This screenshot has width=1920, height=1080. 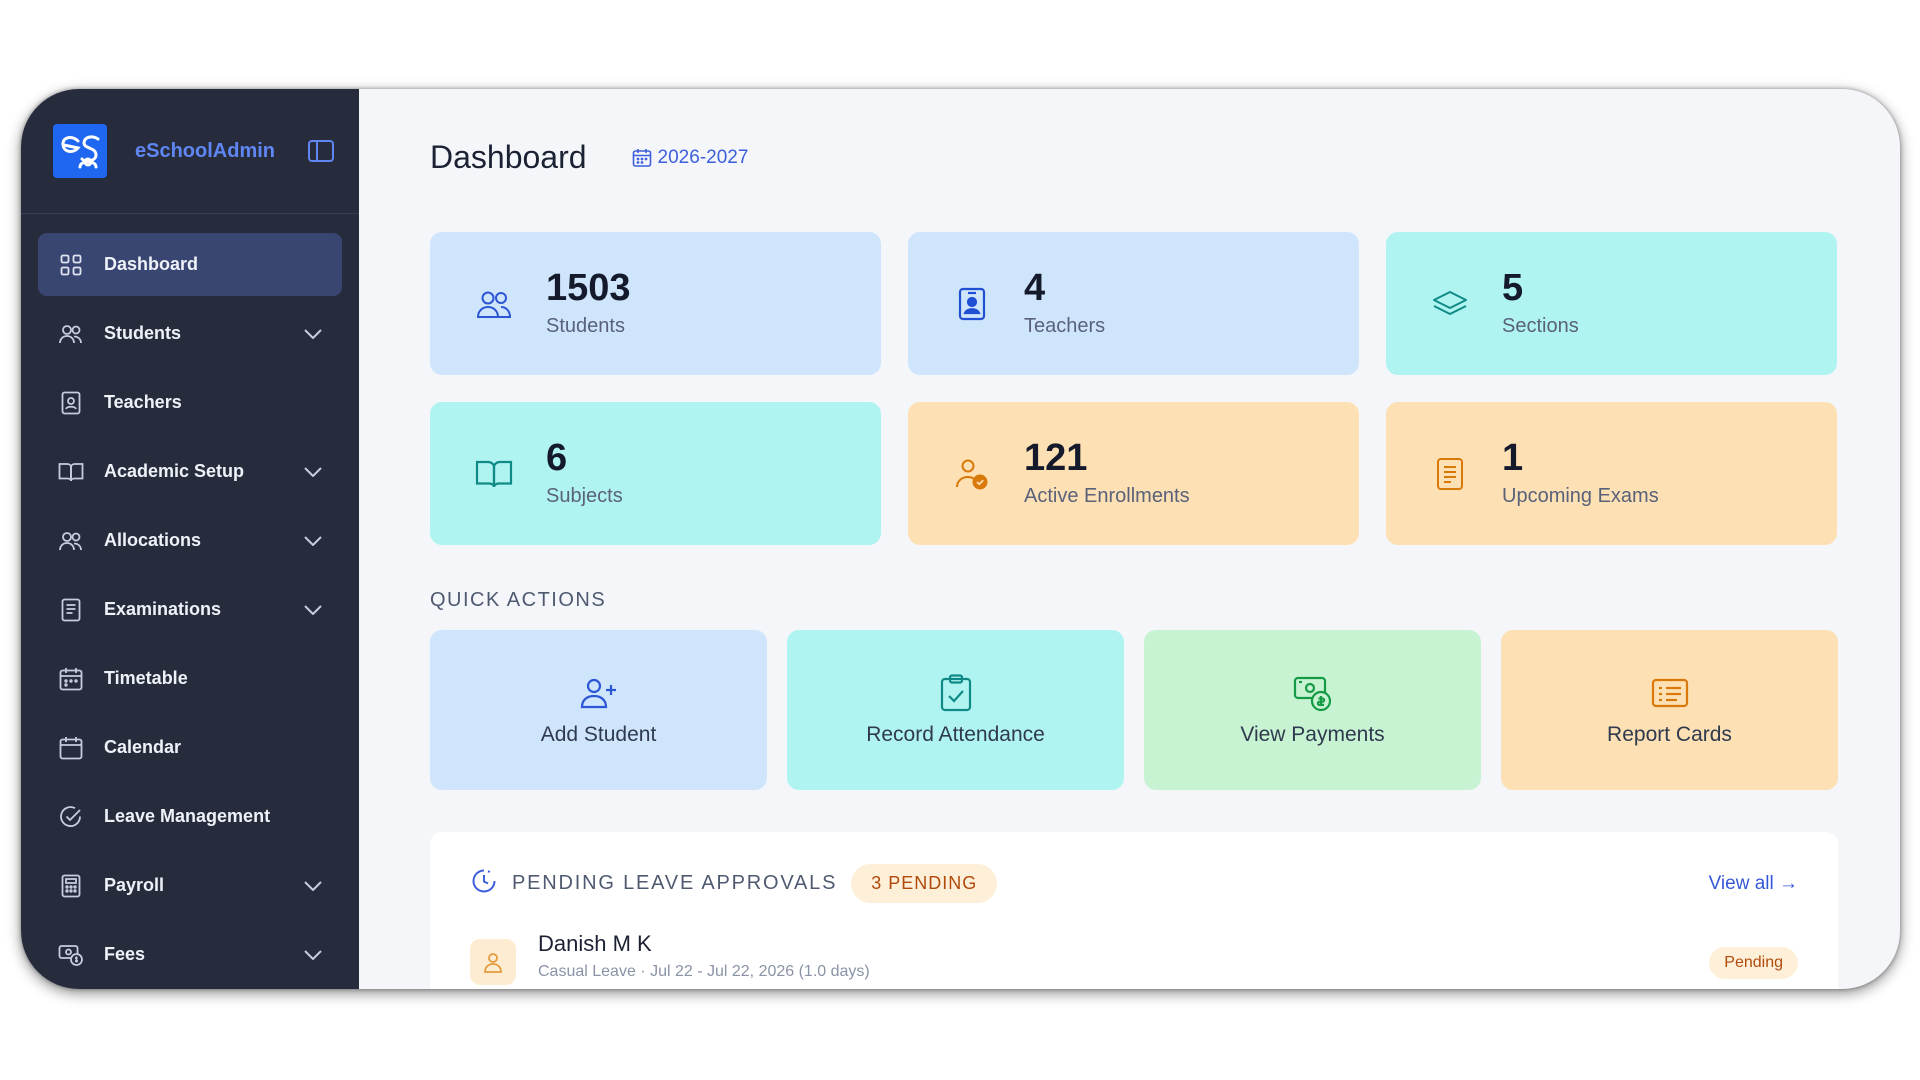 What do you see at coordinates (146, 678) in the screenshot?
I see `sidebar-item-label: Timetable` at bounding box center [146, 678].